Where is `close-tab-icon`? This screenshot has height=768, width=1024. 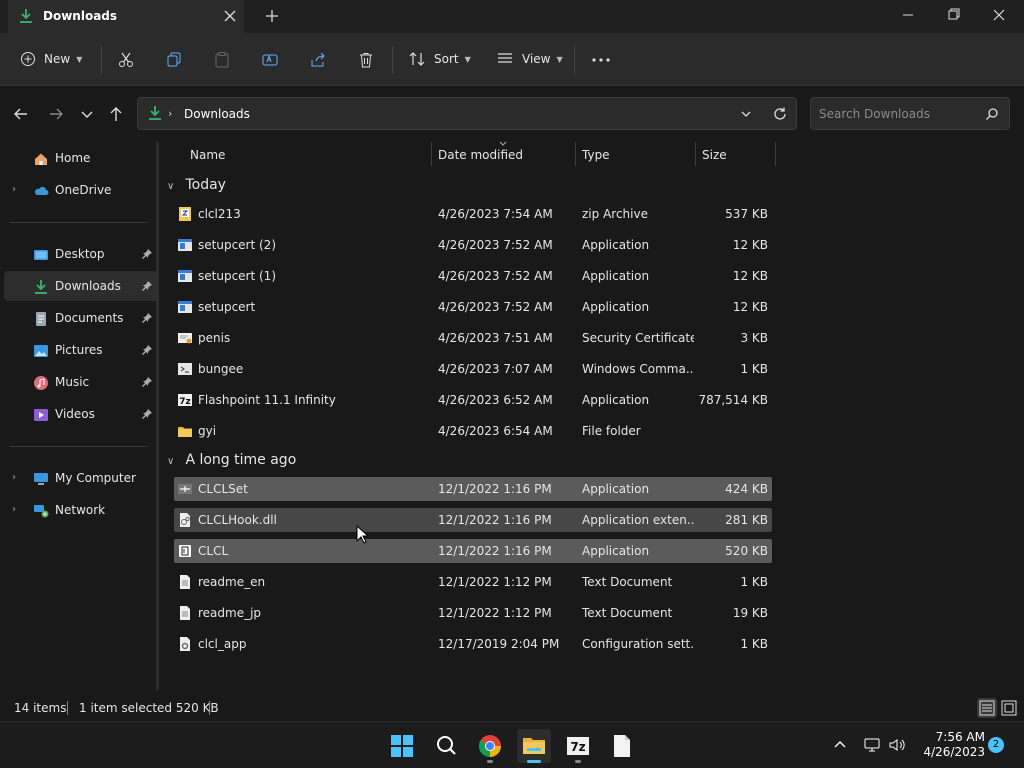
close-tab-icon is located at coordinates (230, 16).